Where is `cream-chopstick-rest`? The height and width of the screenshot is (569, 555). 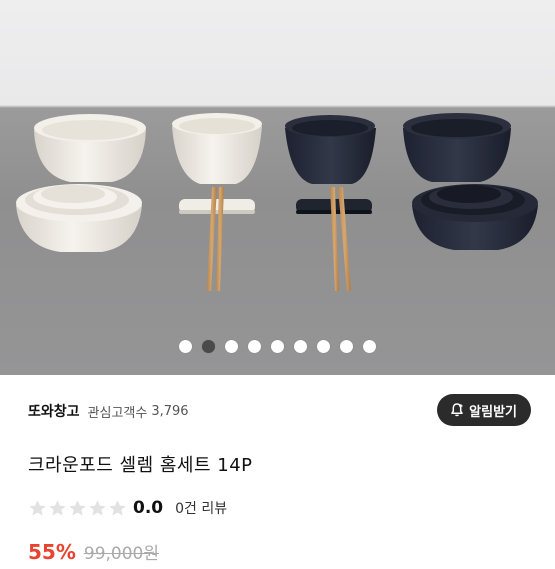 cream-chopstick-rest is located at coordinates (217, 206).